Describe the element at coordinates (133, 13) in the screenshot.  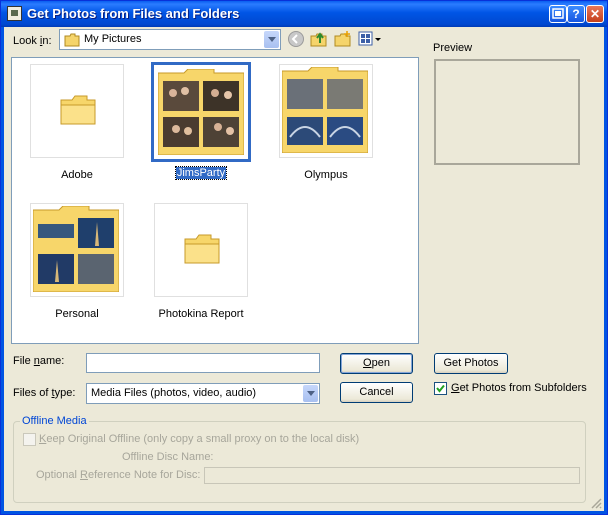
I see `window-title: Get Photos from Files and Folders` at that location.